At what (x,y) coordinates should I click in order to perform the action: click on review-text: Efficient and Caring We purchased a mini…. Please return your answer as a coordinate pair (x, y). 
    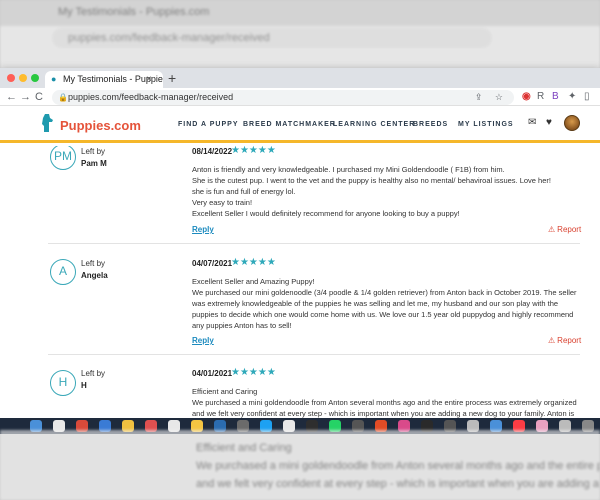
    Looking at the image, I should click on (387, 402).